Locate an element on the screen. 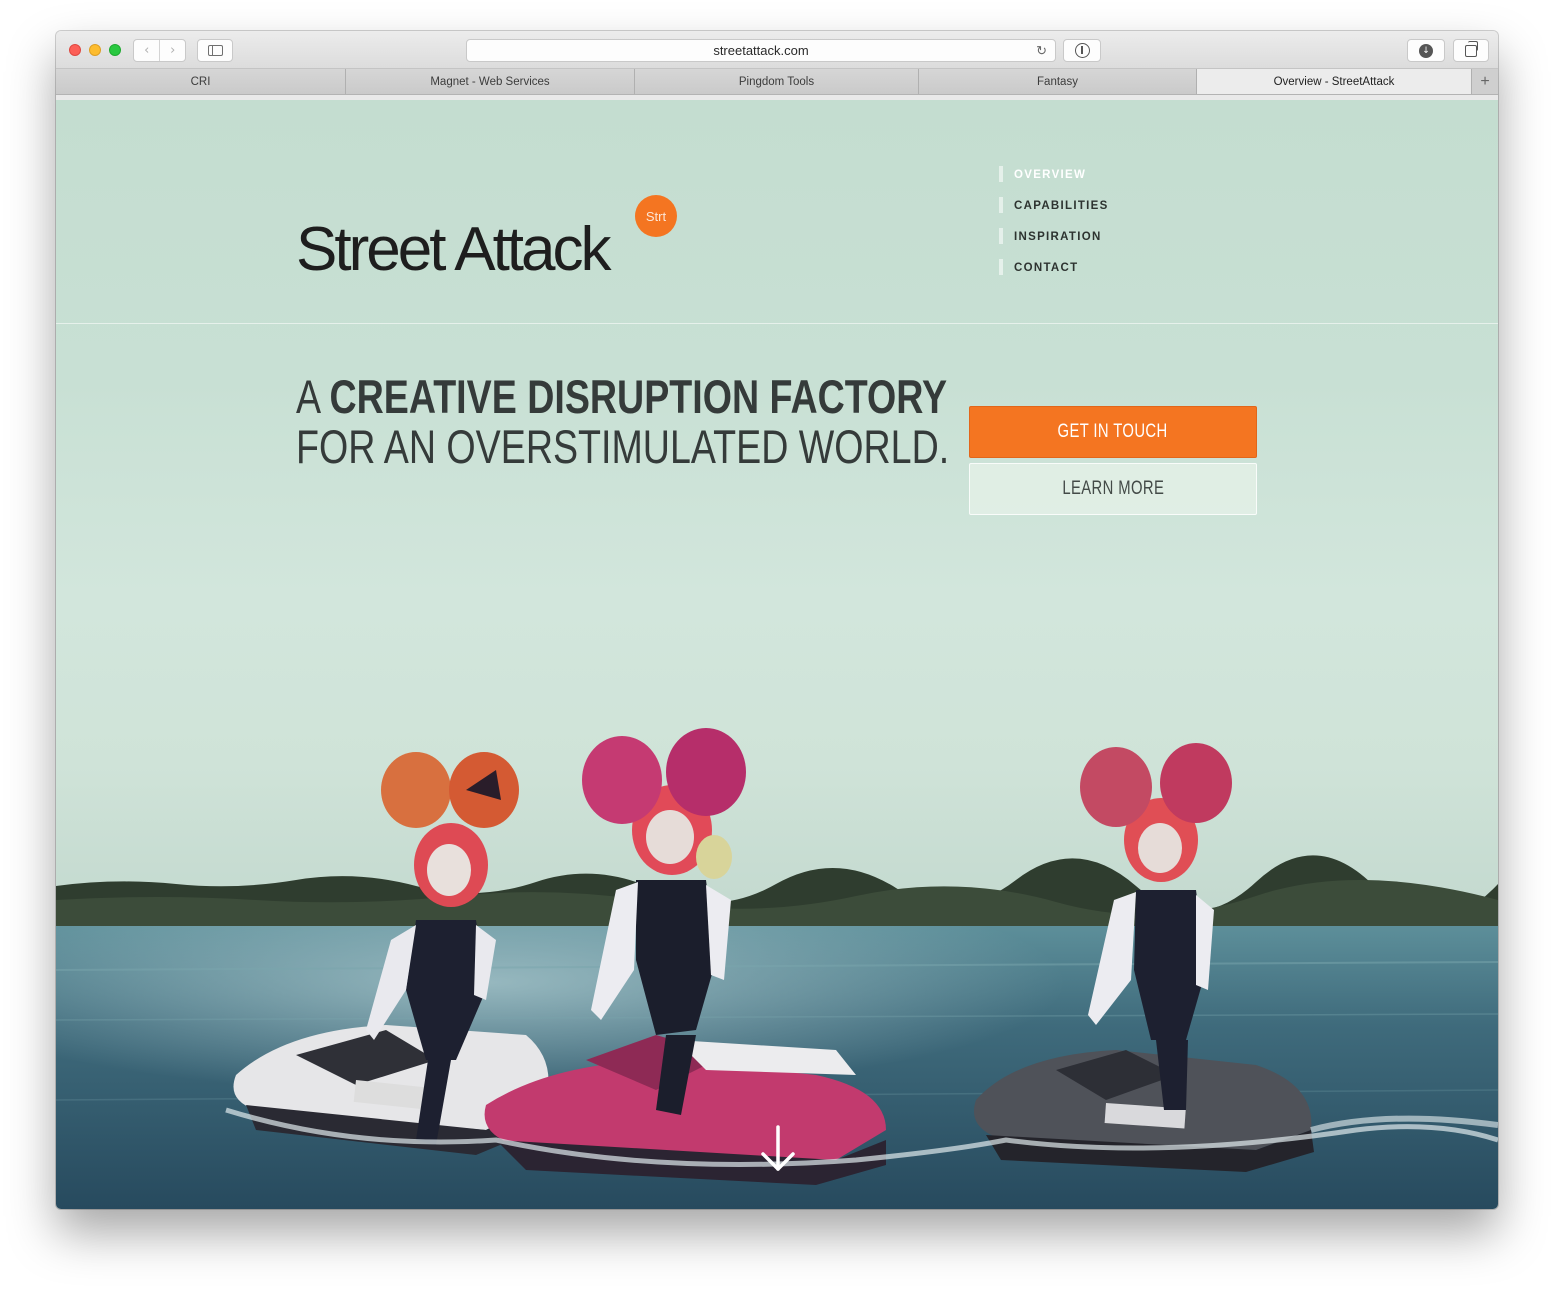 The image size is (1554, 1290). tab-label: CRI is located at coordinates (200, 81).